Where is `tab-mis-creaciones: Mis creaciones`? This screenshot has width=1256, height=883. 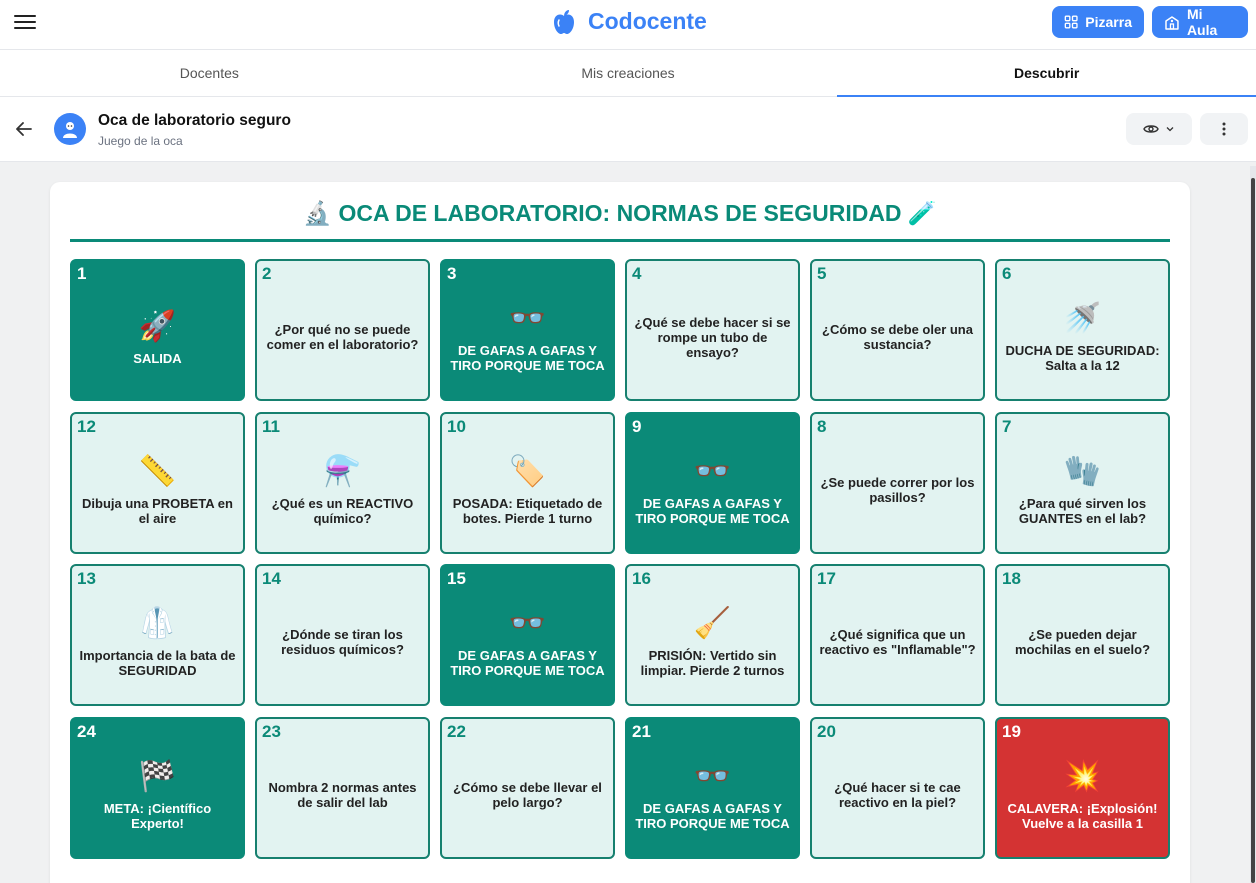
tab-mis-creaciones: Mis creaciones is located at coordinates (628, 73).